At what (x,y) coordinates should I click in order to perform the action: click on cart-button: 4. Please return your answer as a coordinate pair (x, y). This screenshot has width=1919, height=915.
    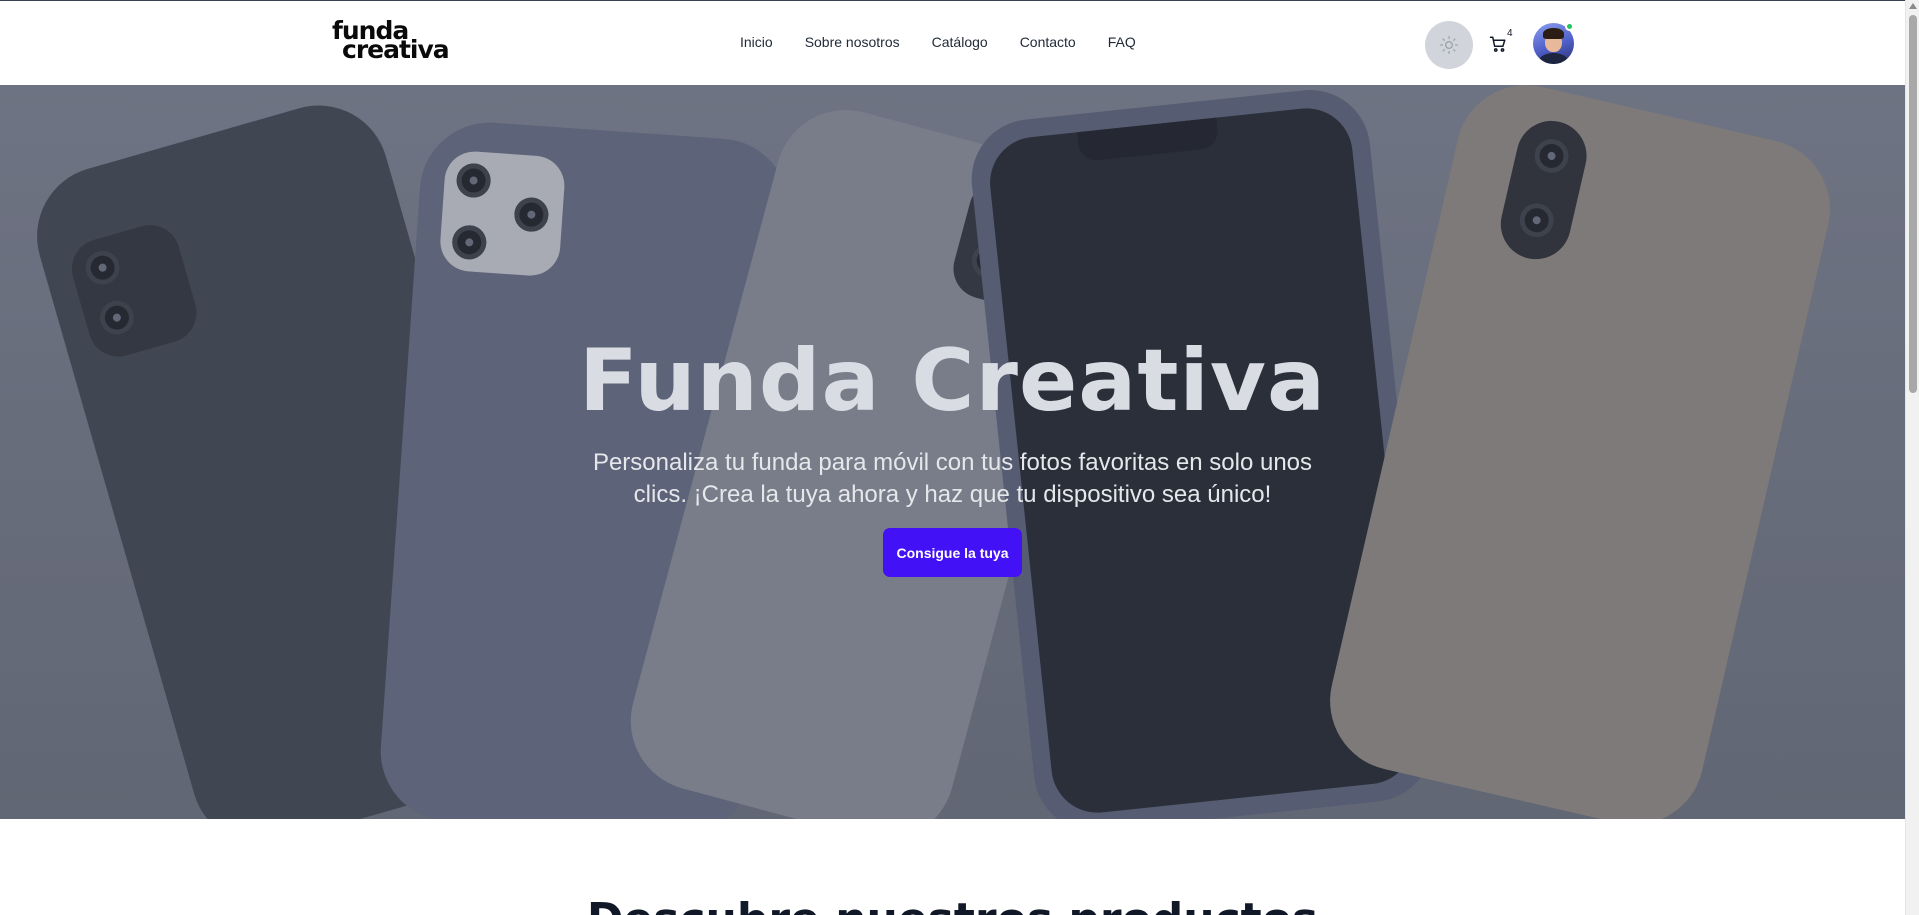
    Looking at the image, I should click on (1502, 42).